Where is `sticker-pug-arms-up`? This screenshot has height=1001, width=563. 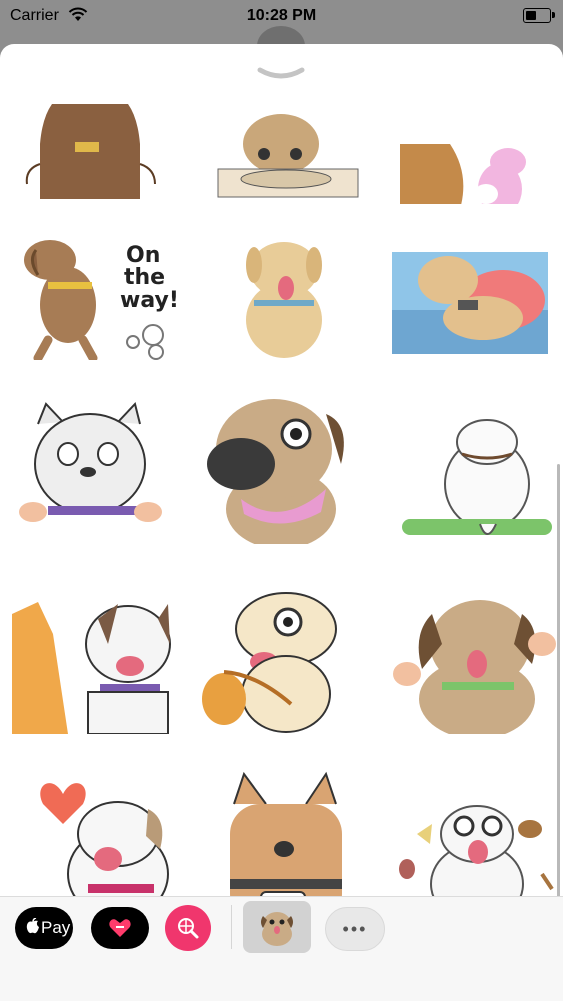
sticker-pug-arms-up is located at coordinates (477, 654).